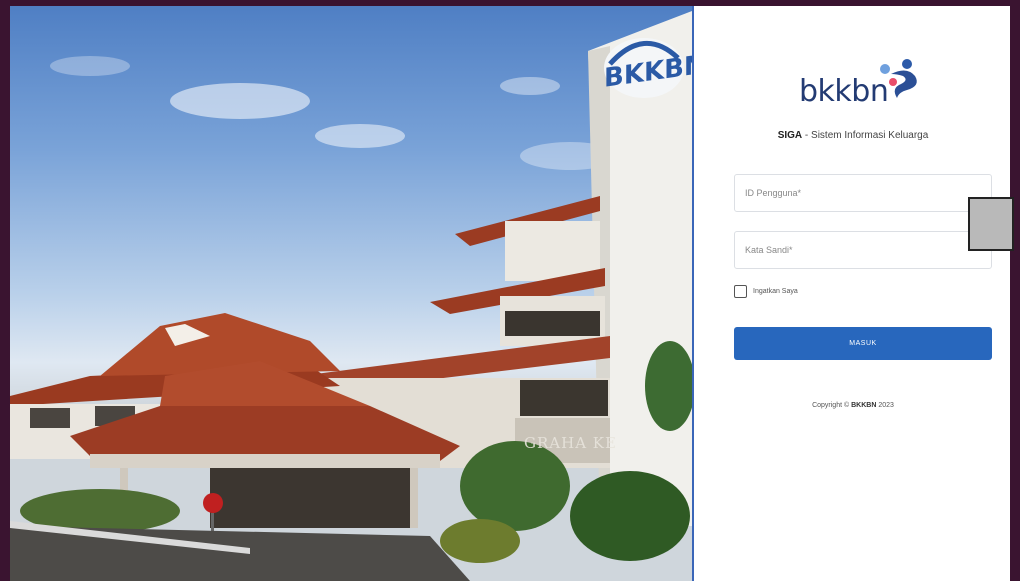 The image size is (1020, 581). Describe the element at coordinates (790, 135) in the screenshot. I see `app-name: SIGA` at that location.